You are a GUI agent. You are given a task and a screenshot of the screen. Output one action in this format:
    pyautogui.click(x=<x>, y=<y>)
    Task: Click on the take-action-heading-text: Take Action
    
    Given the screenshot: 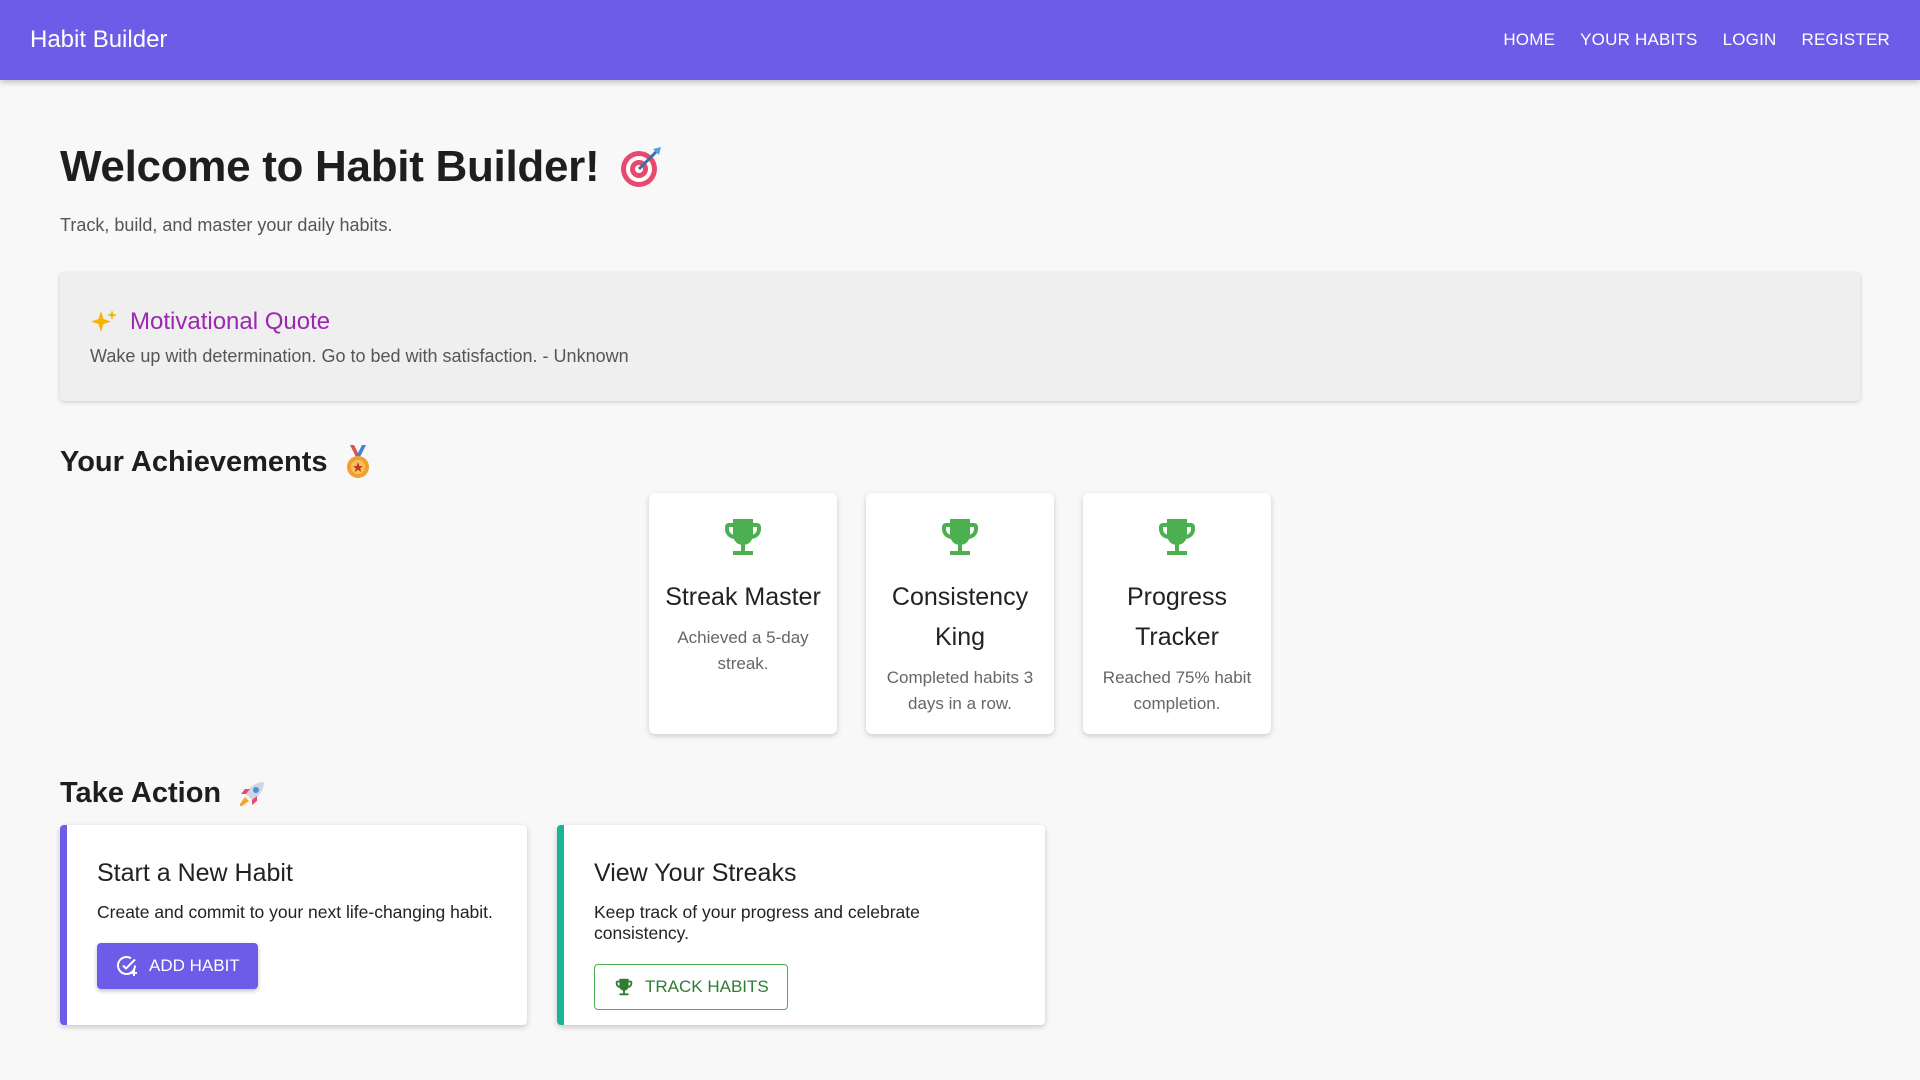 What is the action you would take?
    pyautogui.click(x=141, y=793)
    